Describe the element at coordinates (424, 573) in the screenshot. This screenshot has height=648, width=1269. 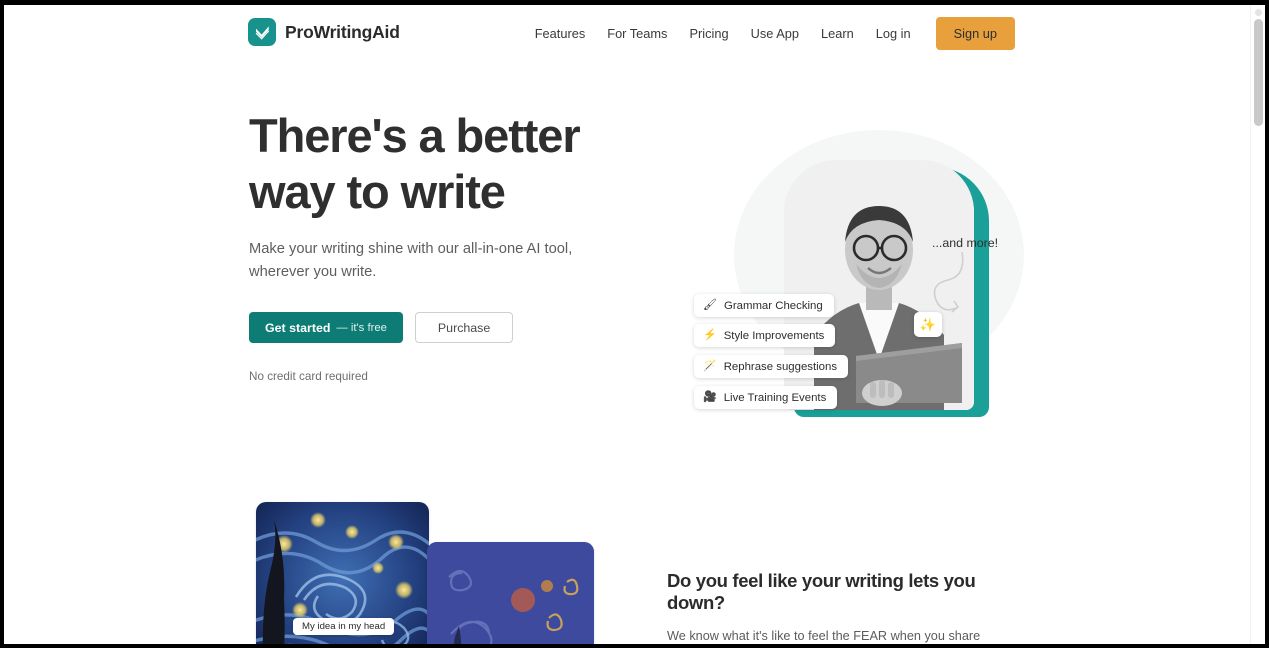
I see `before-after-art: My idea in my head` at that location.